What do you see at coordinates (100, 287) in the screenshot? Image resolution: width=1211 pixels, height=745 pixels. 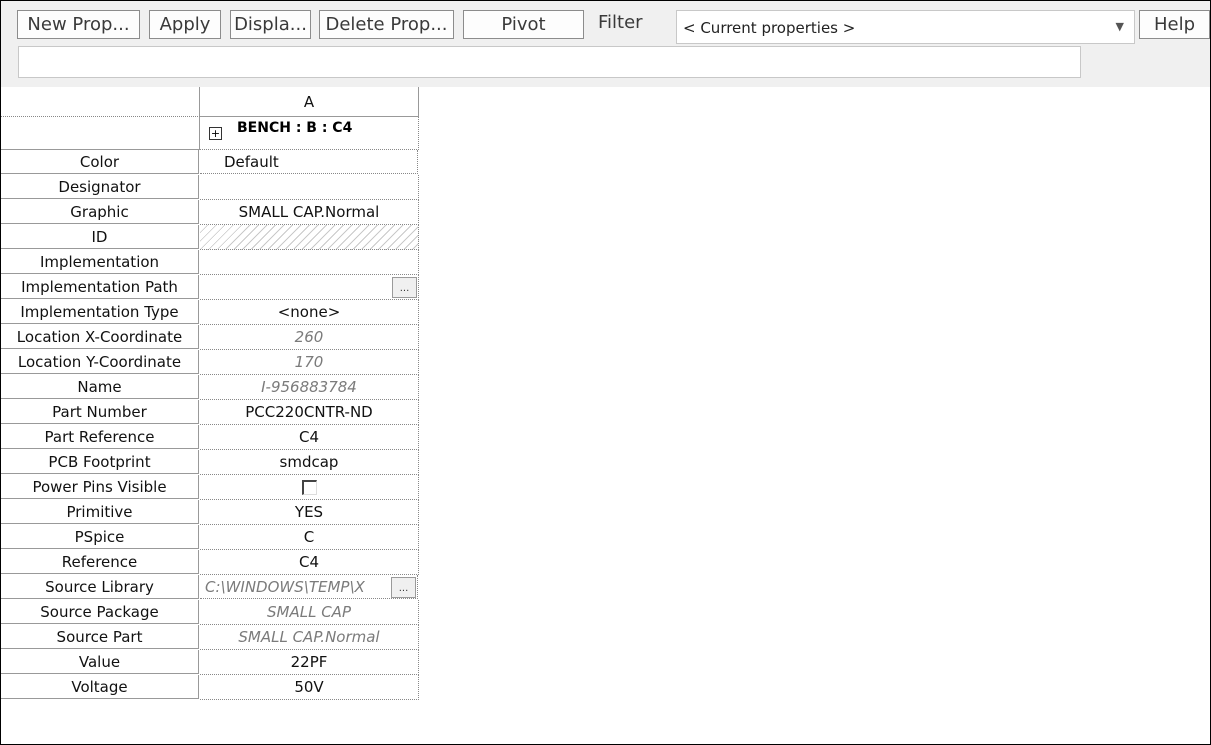 I see `row-label-implementation-path: Implementation Path` at bounding box center [100, 287].